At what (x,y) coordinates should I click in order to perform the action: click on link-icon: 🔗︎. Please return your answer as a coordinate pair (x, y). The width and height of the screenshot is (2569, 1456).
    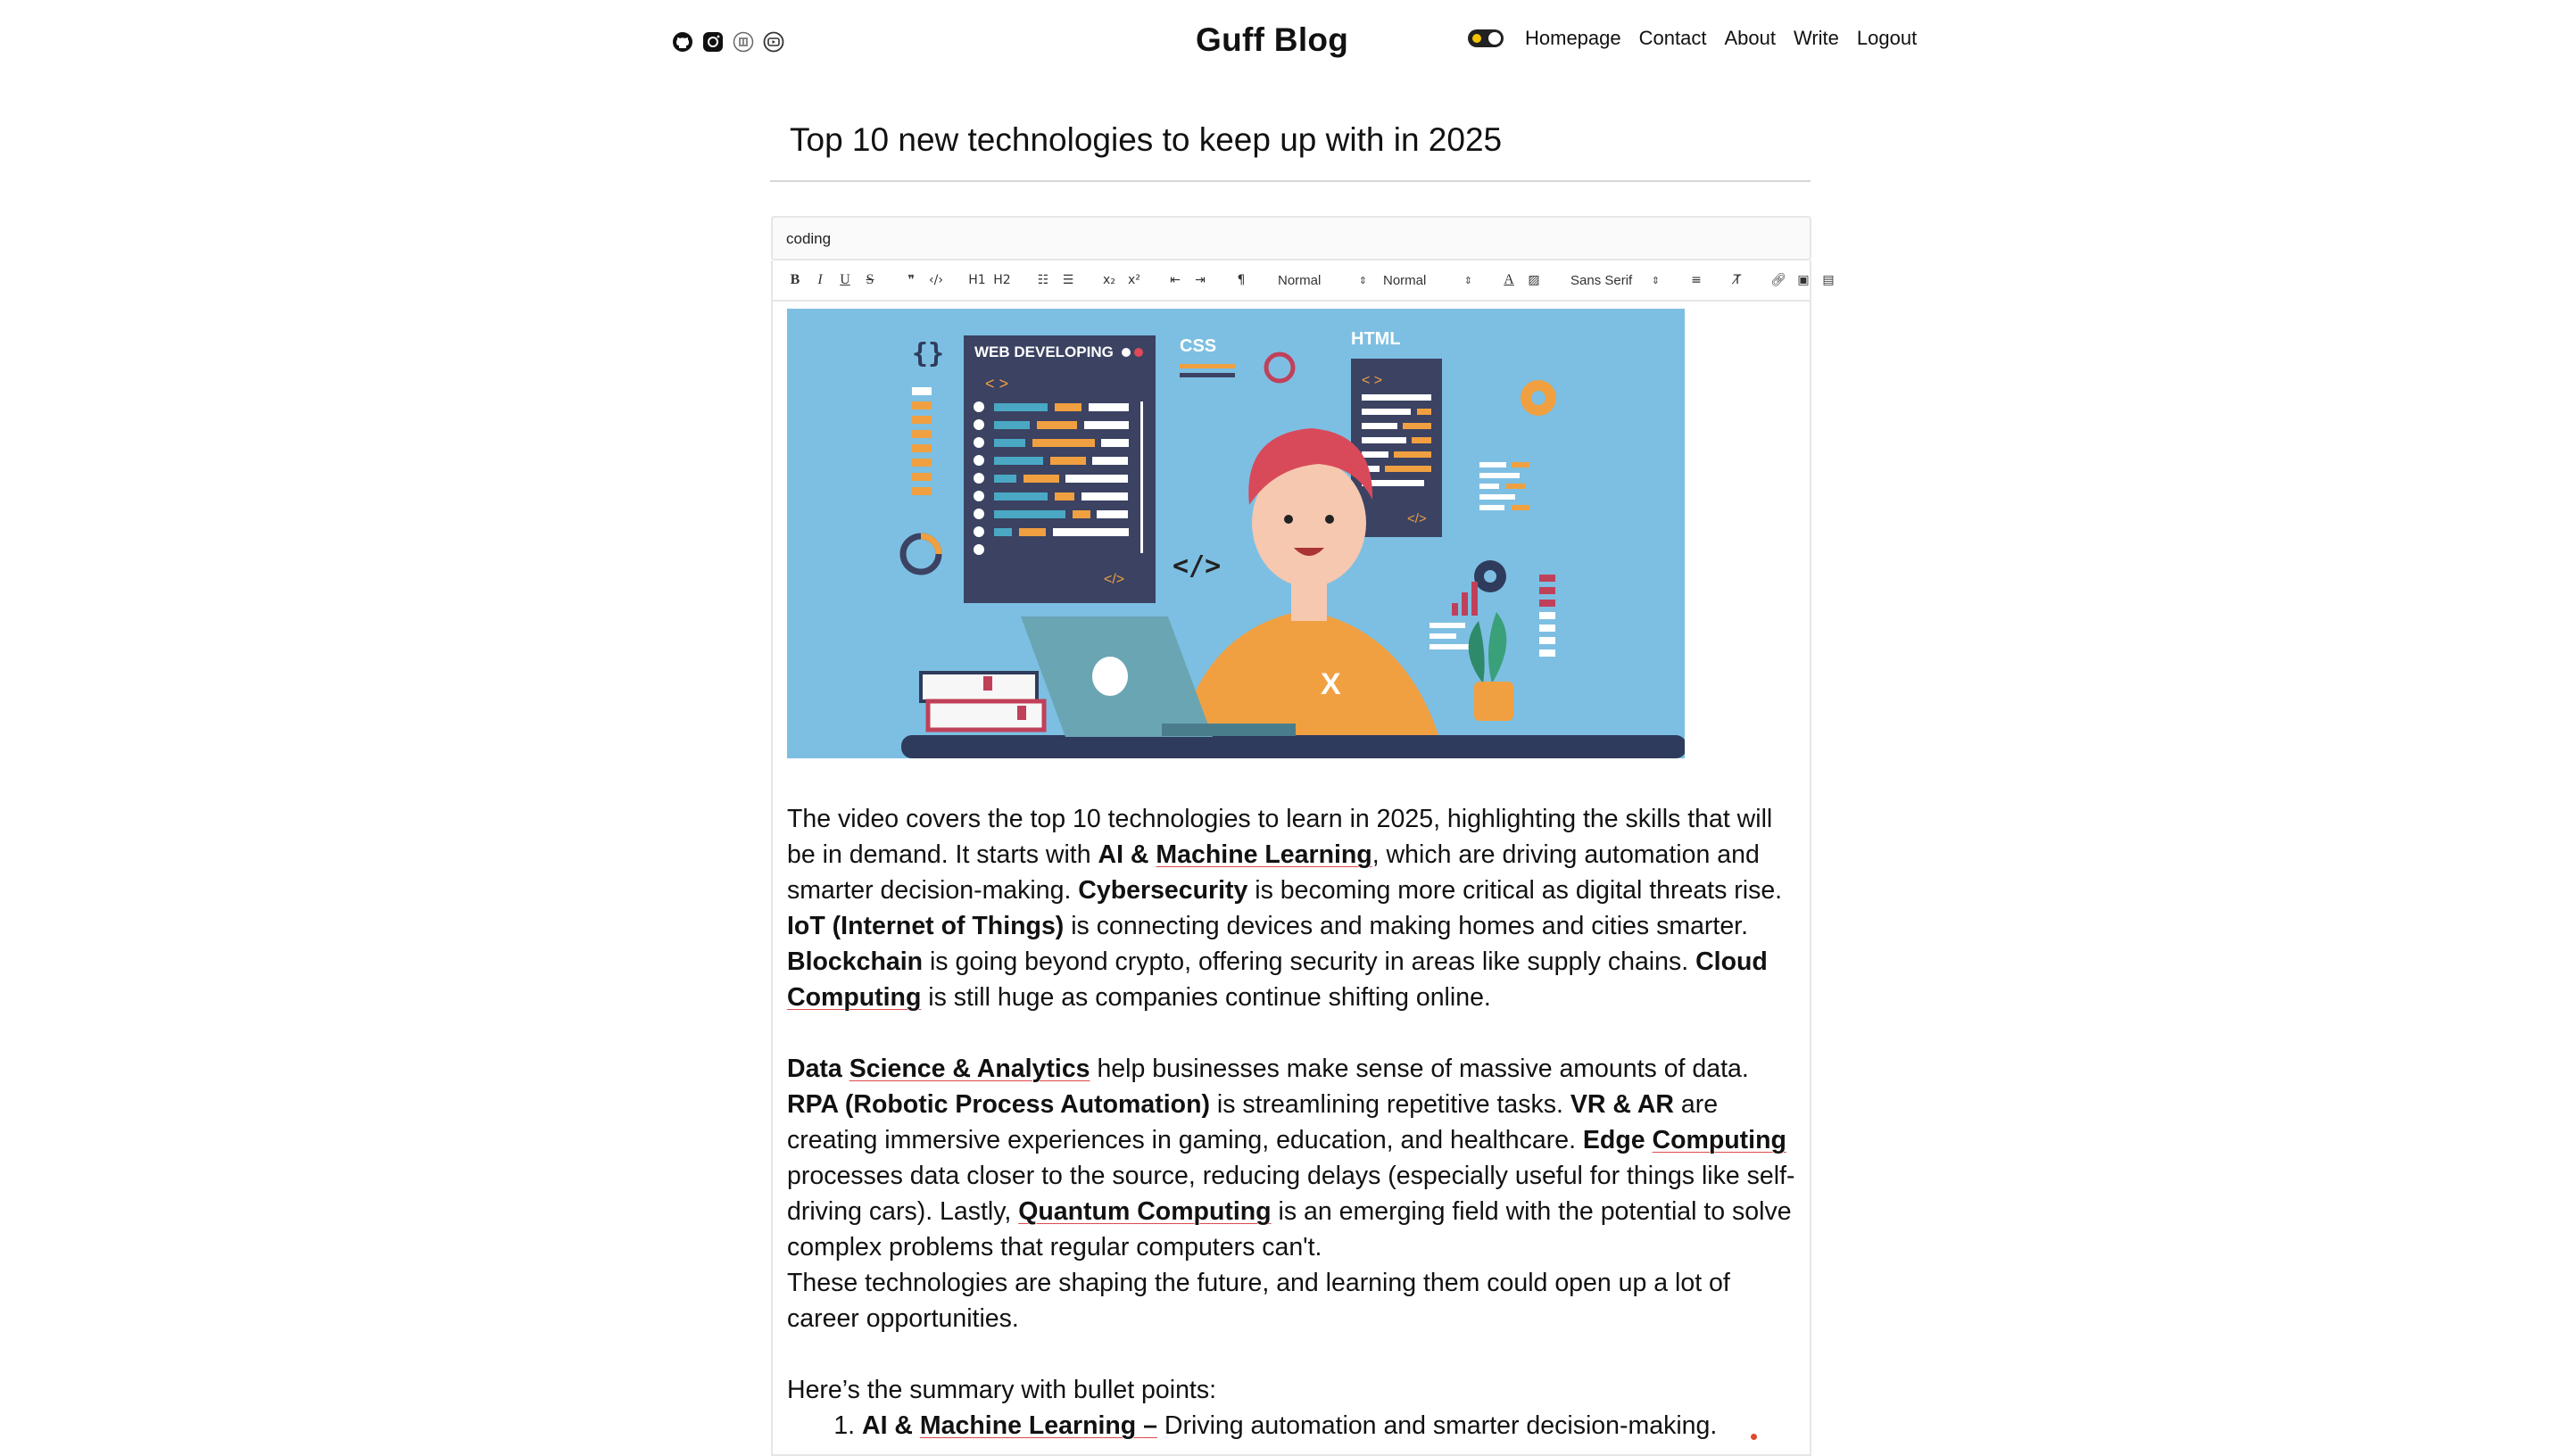
    Looking at the image, I should click on (1778, 280).